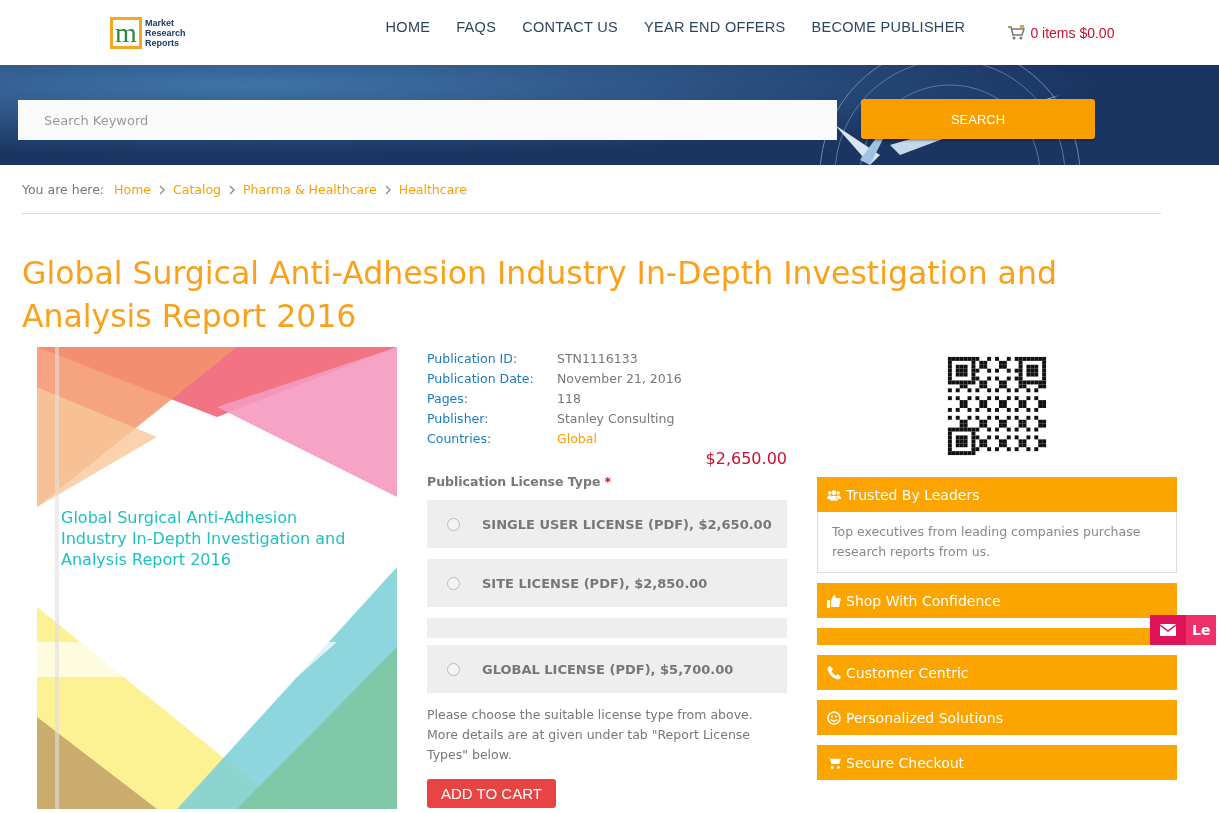 Image resolution: width=1219 pixels, height=813 pixels. Describe the element at coordinates (570, 26) in the screenshot. I see `nav-link: CONTACT US` at that location.